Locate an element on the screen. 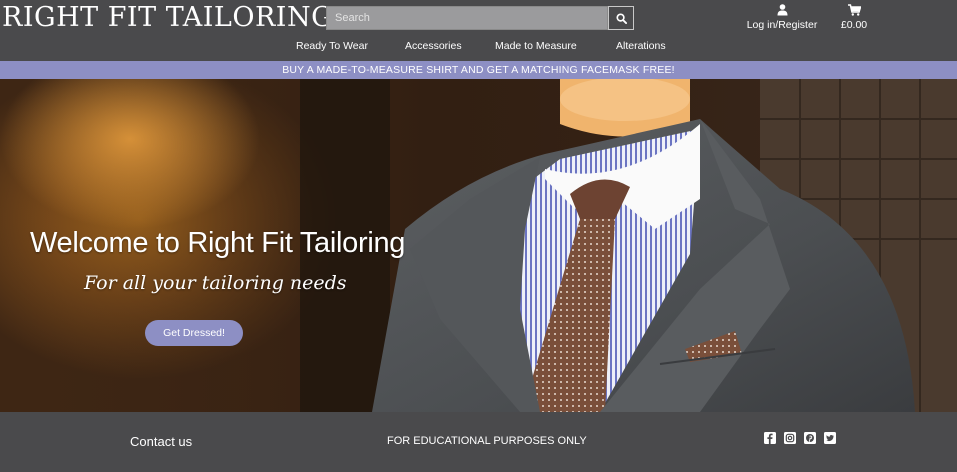  nav-item-accessories: Accessories is located at coordinates (433, 46).